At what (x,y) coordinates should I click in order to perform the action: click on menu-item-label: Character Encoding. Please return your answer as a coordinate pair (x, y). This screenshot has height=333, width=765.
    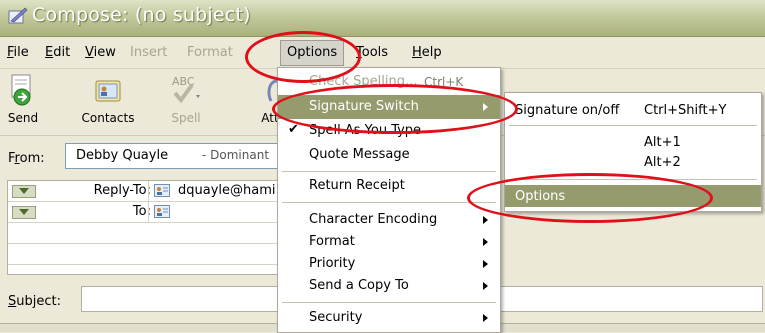
    Looking at the image, I should click on (373, 219).